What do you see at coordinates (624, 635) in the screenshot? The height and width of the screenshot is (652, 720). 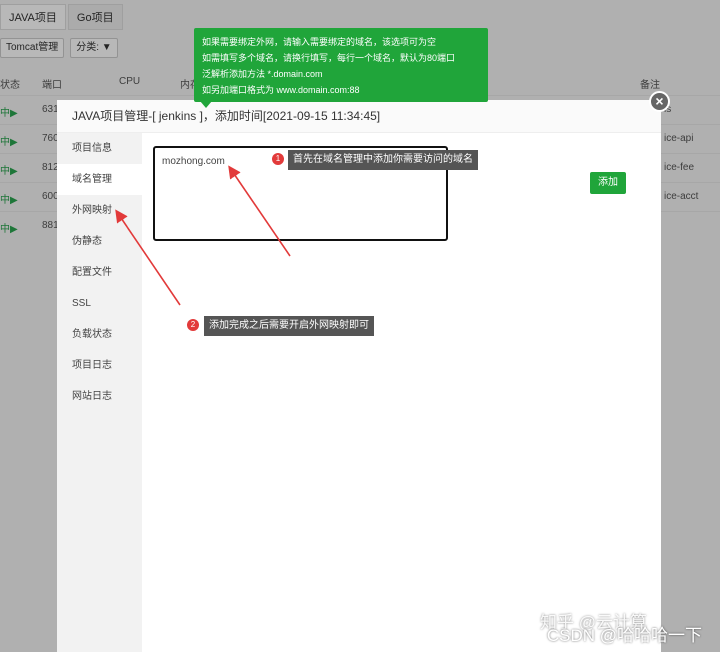 I see `csdn-watermark: CSDN @哈哈哈一下` at bounding box center [624, 635].